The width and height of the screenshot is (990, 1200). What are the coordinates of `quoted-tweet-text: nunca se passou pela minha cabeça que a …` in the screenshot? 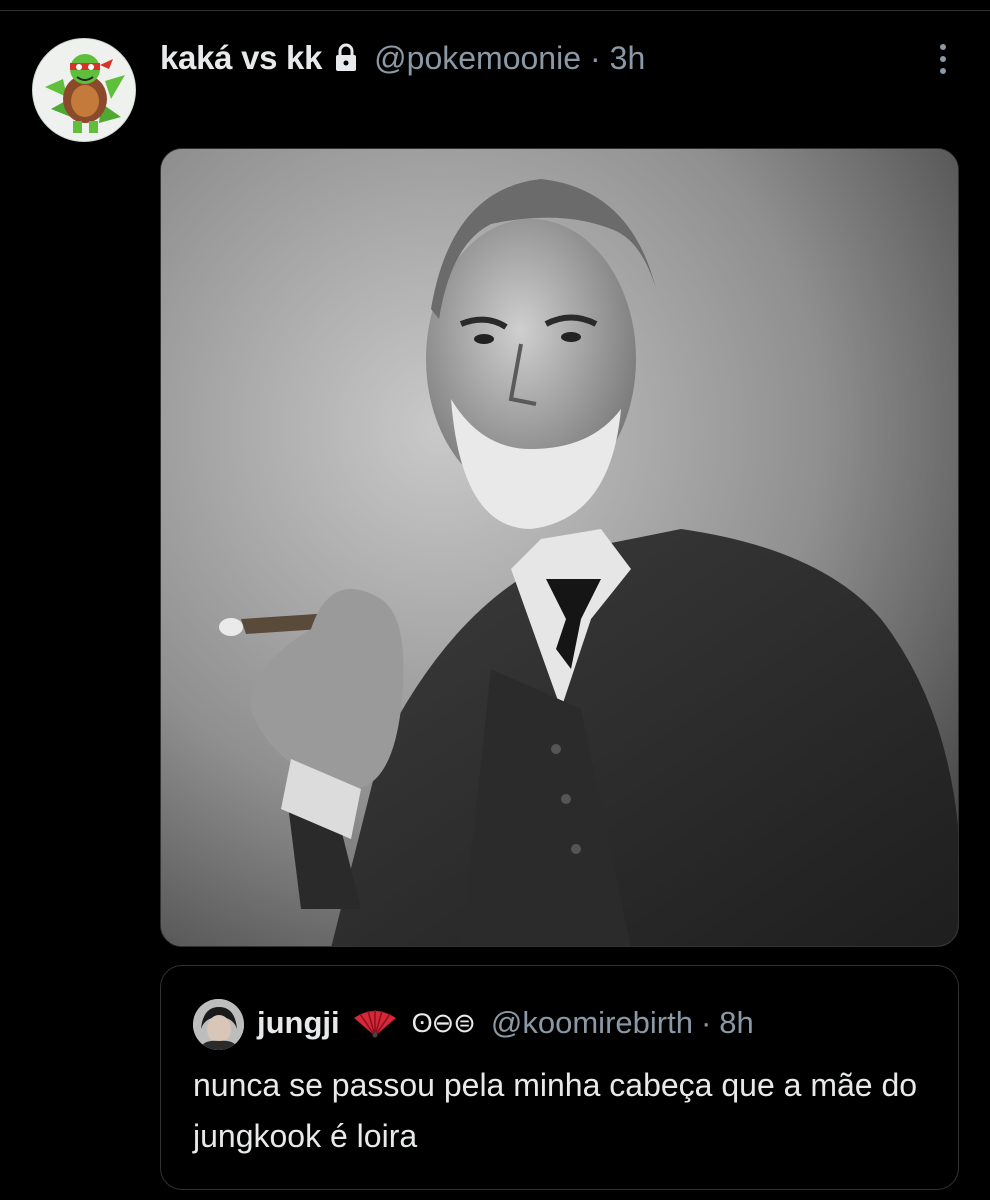 It's located at (555, 1110).